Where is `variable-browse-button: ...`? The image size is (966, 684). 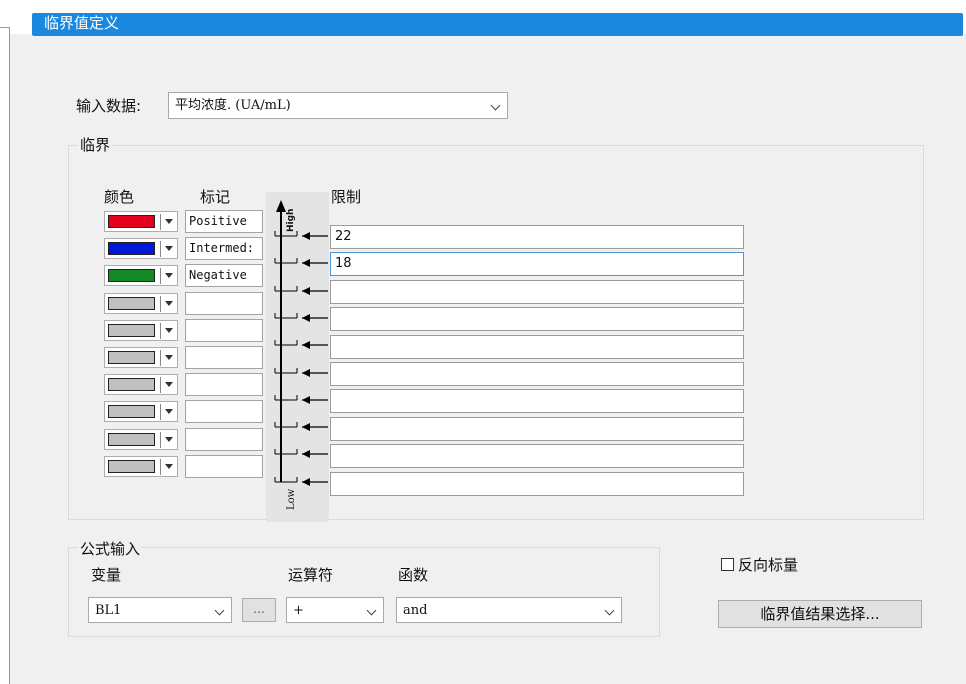
variable-browse-button: ... is located at coordinates (259, 610).